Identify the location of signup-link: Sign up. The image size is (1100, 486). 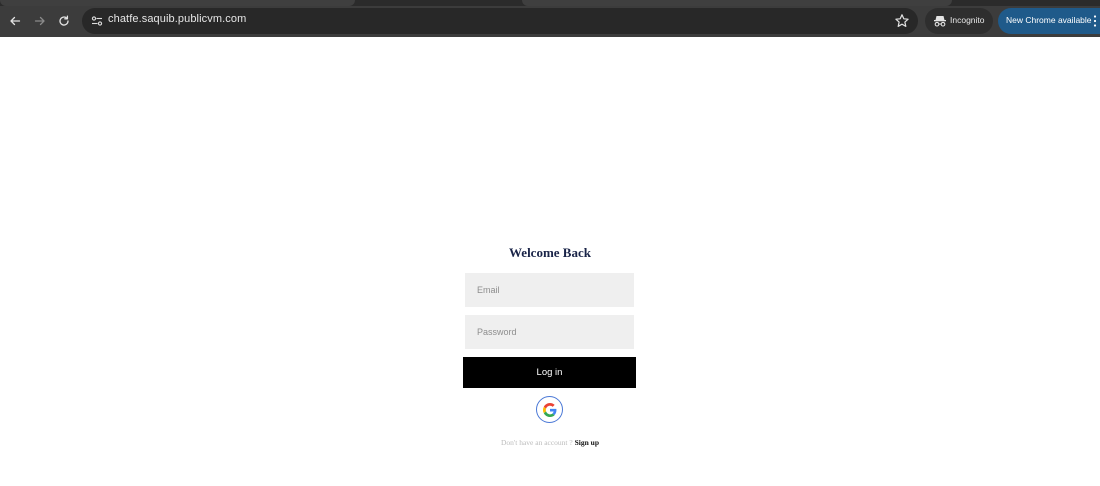
(587, 442).